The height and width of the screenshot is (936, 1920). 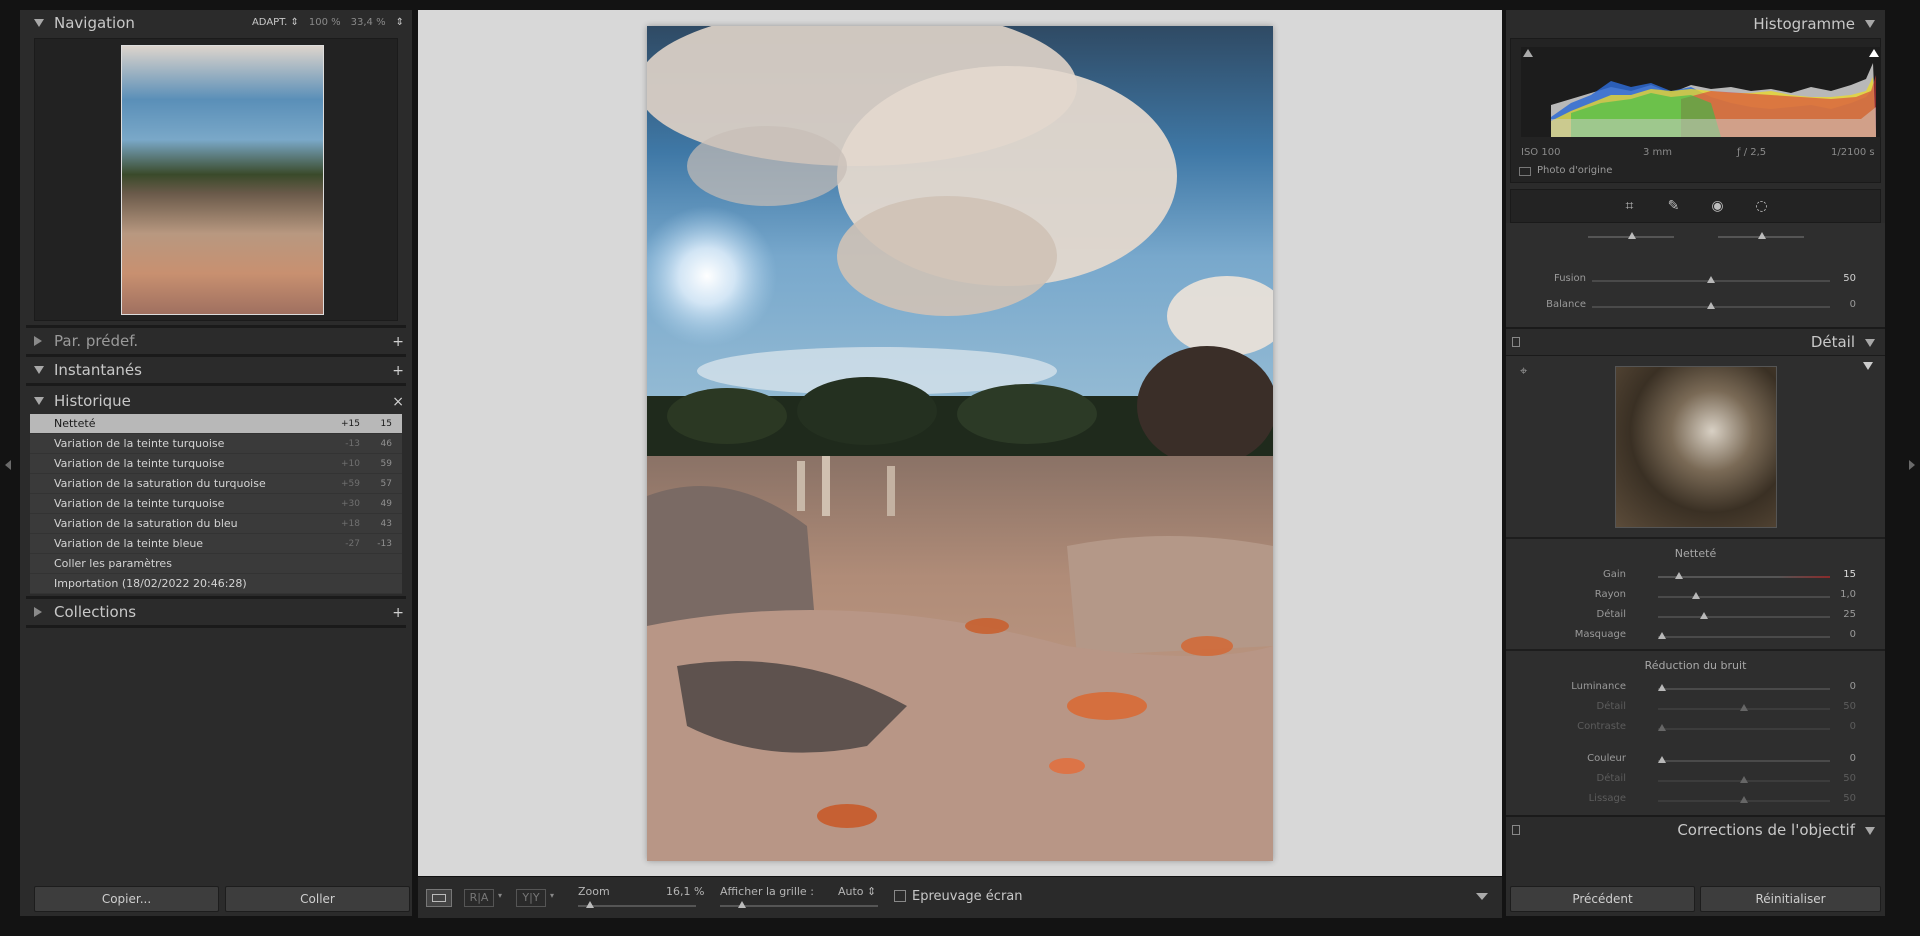 I want to click on add-preset-icon: +, so click(x=398, y=342).